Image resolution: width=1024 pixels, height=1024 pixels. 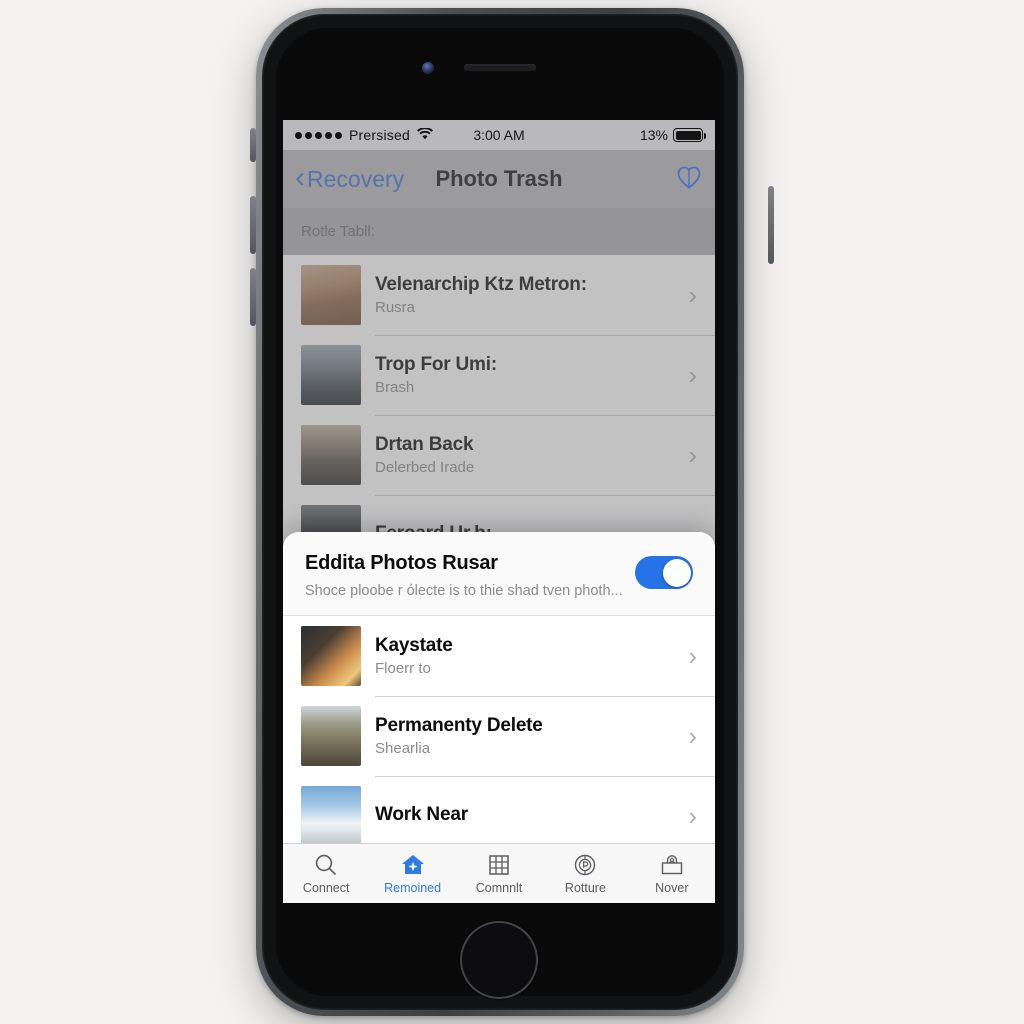 What do you see at coordinates (425, 467) in the screenshot?
I see `list-item-subtitle: Delerbed Irade` at bounding box center [425, 467].